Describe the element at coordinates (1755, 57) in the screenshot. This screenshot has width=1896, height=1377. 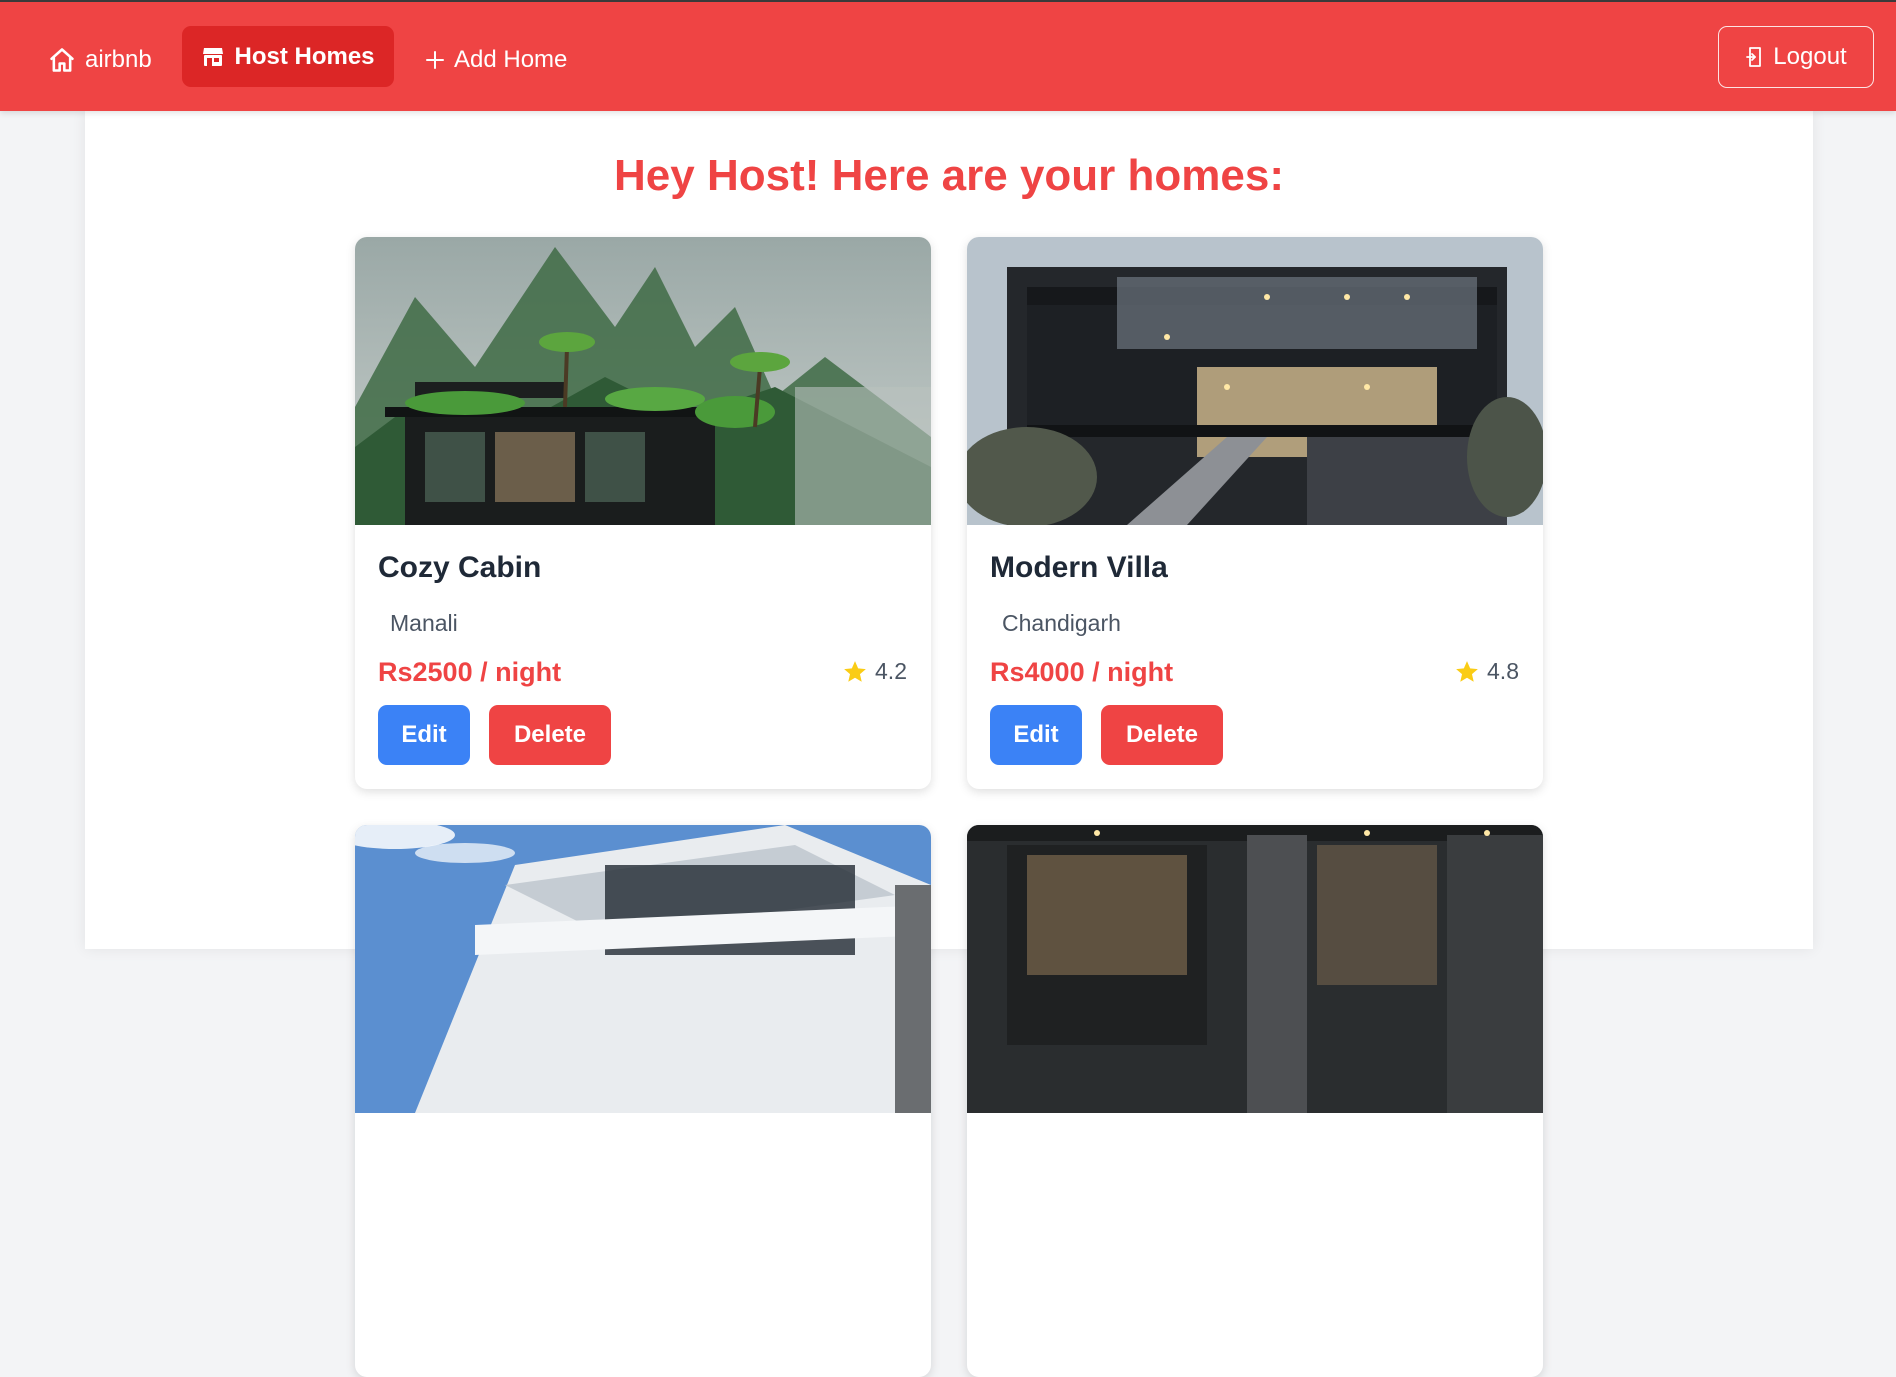
I see `logout-icon` at that location.